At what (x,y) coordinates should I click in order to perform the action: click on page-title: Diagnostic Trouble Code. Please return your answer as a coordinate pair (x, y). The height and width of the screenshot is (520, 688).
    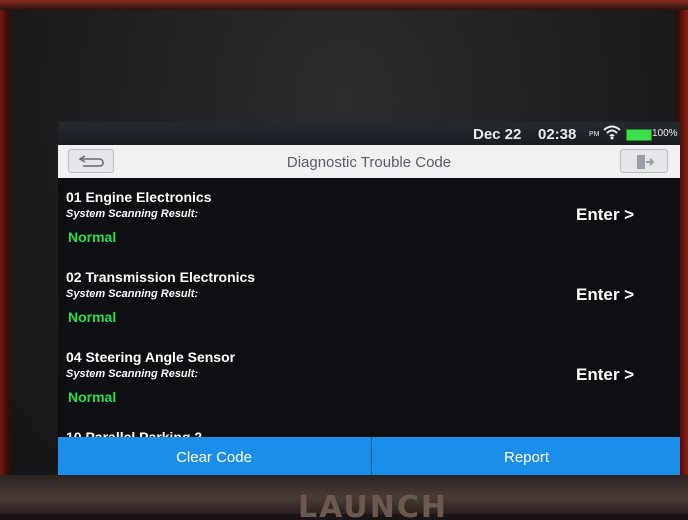
    Looking at the image, I should click on (369, 162).